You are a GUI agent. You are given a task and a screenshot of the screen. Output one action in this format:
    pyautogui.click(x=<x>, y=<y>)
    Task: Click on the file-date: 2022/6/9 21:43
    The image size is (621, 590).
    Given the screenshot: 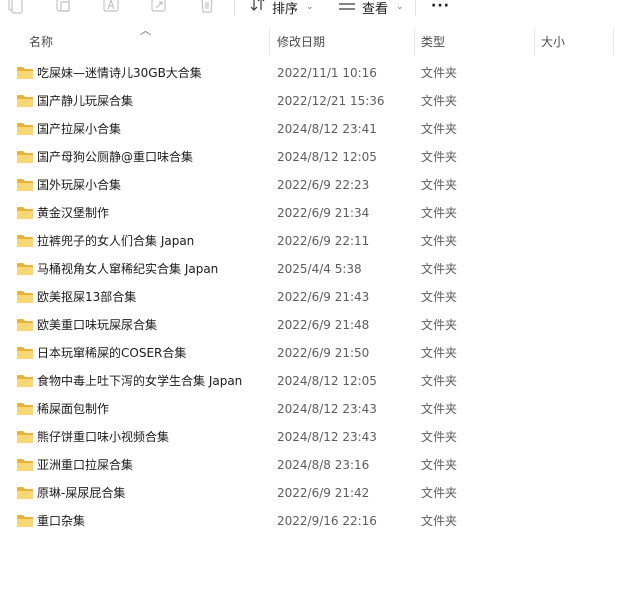 What is the action you would take?
    pyautogui.click(x=323, y=297)
    